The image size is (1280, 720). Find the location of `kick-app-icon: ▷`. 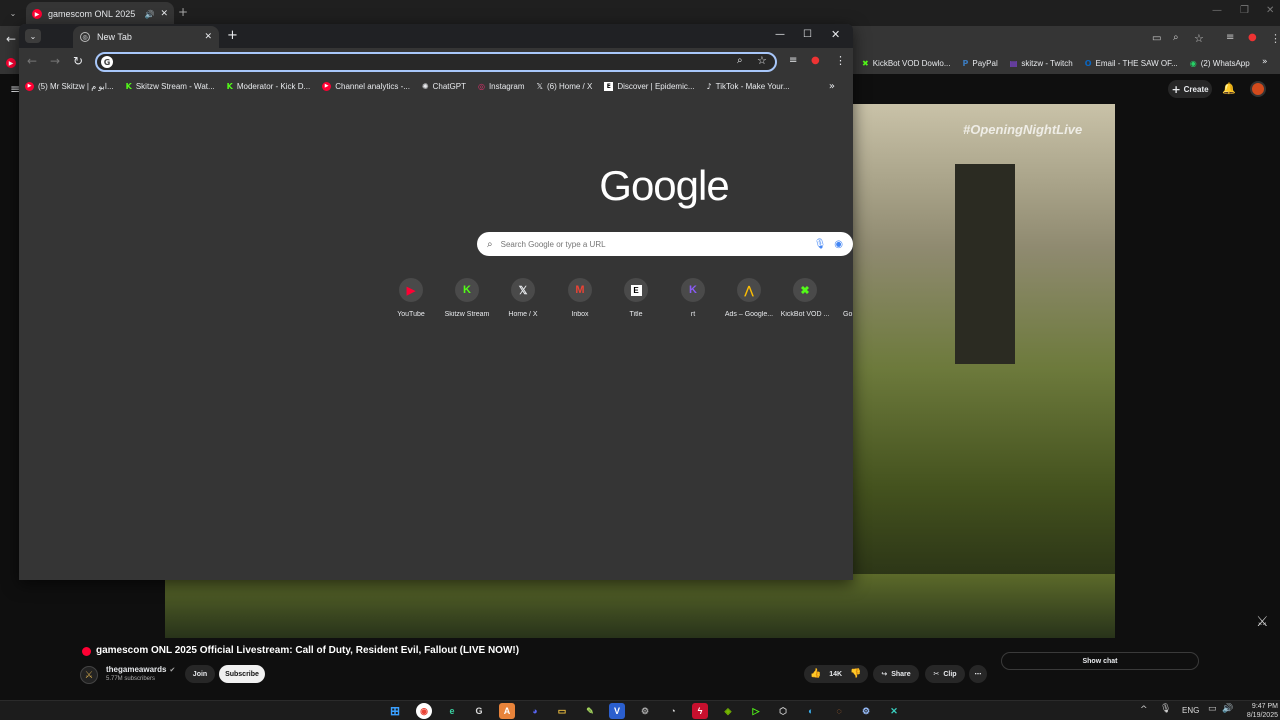

kick-app-icon: ▷ is located at coordinates (756, 711).